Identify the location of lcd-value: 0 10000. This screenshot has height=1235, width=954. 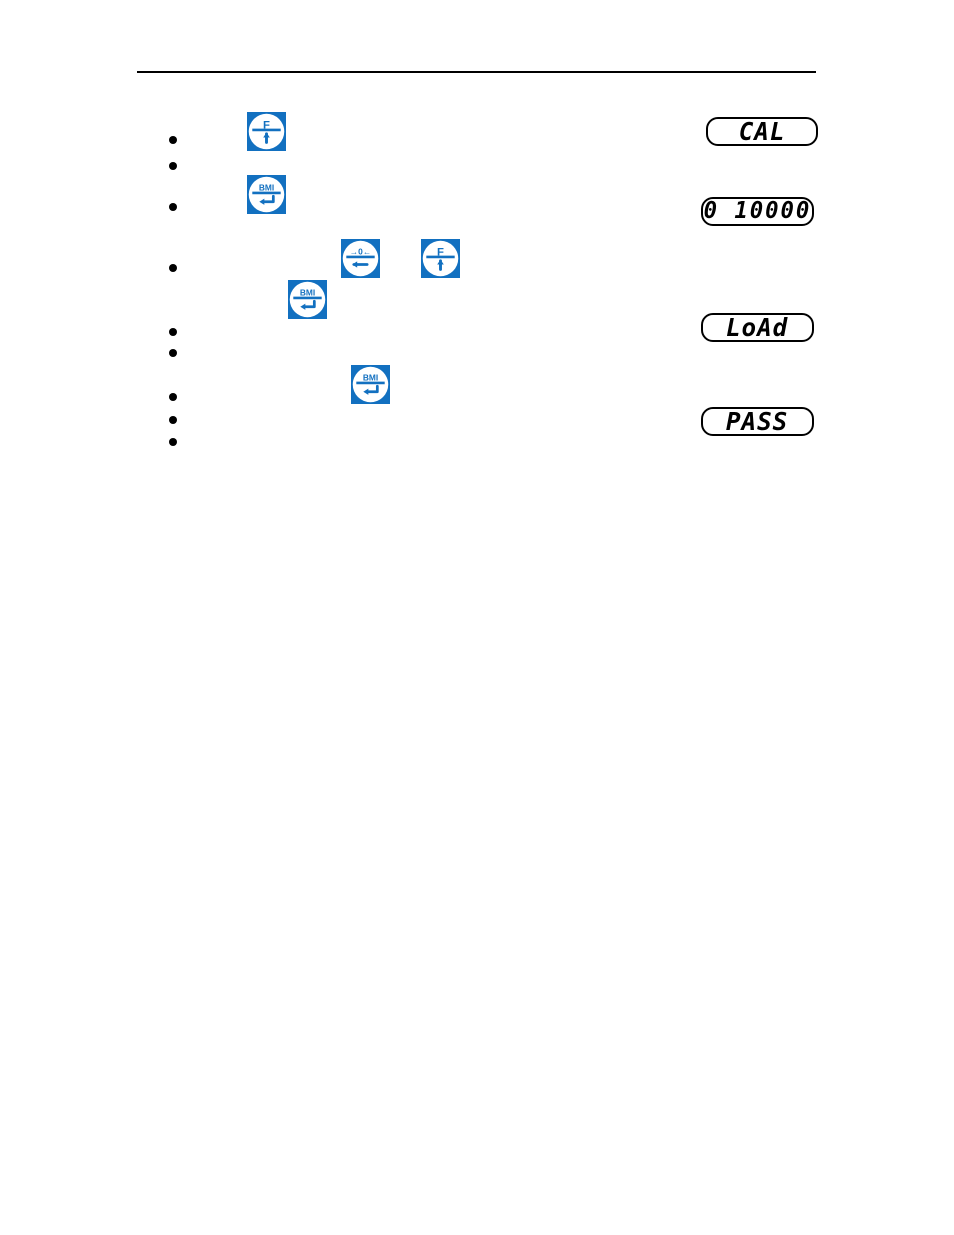
(757, 211).